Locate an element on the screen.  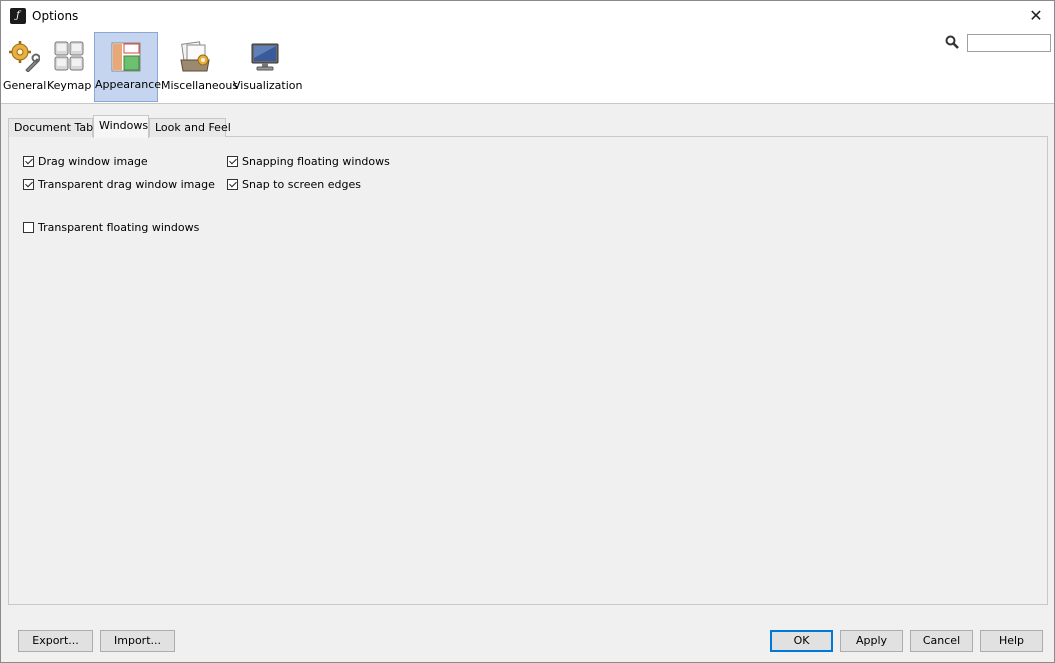
help-button: Help is located at coordinates (1011, 641).